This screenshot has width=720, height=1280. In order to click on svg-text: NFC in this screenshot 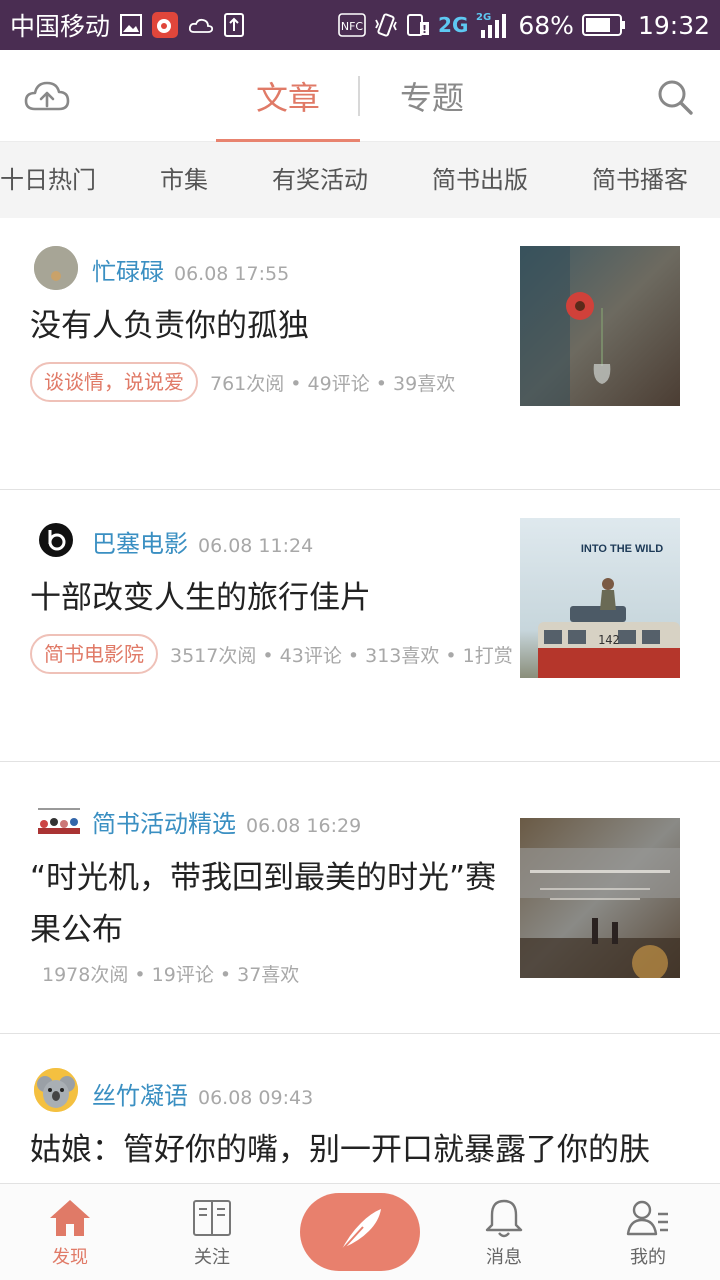, I will do `click(352, 26)`.